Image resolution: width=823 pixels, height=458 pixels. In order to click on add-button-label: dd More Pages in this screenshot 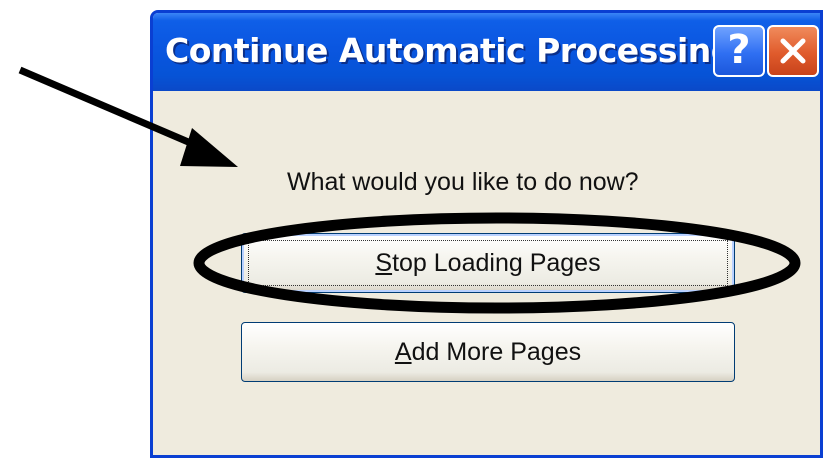, I will do `click(496, 351)`.